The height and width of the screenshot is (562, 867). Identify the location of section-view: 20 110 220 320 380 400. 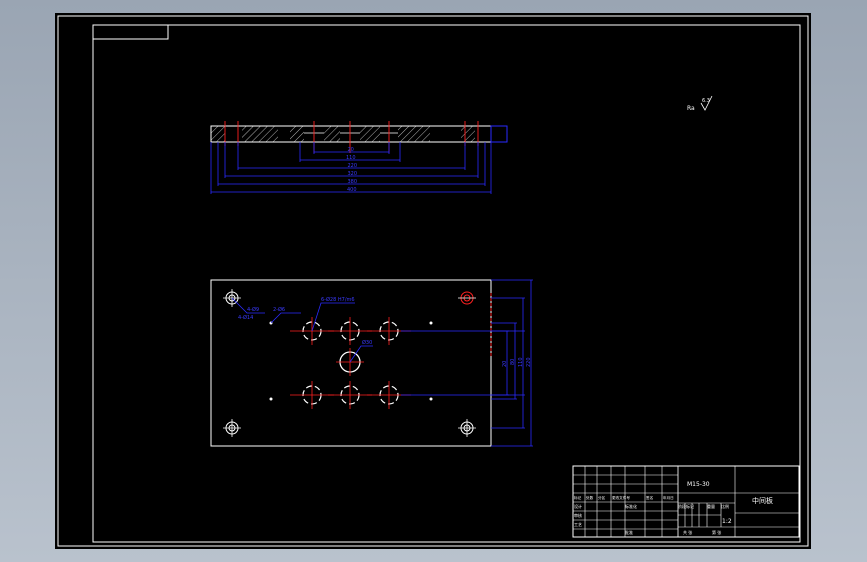
(359, 157).